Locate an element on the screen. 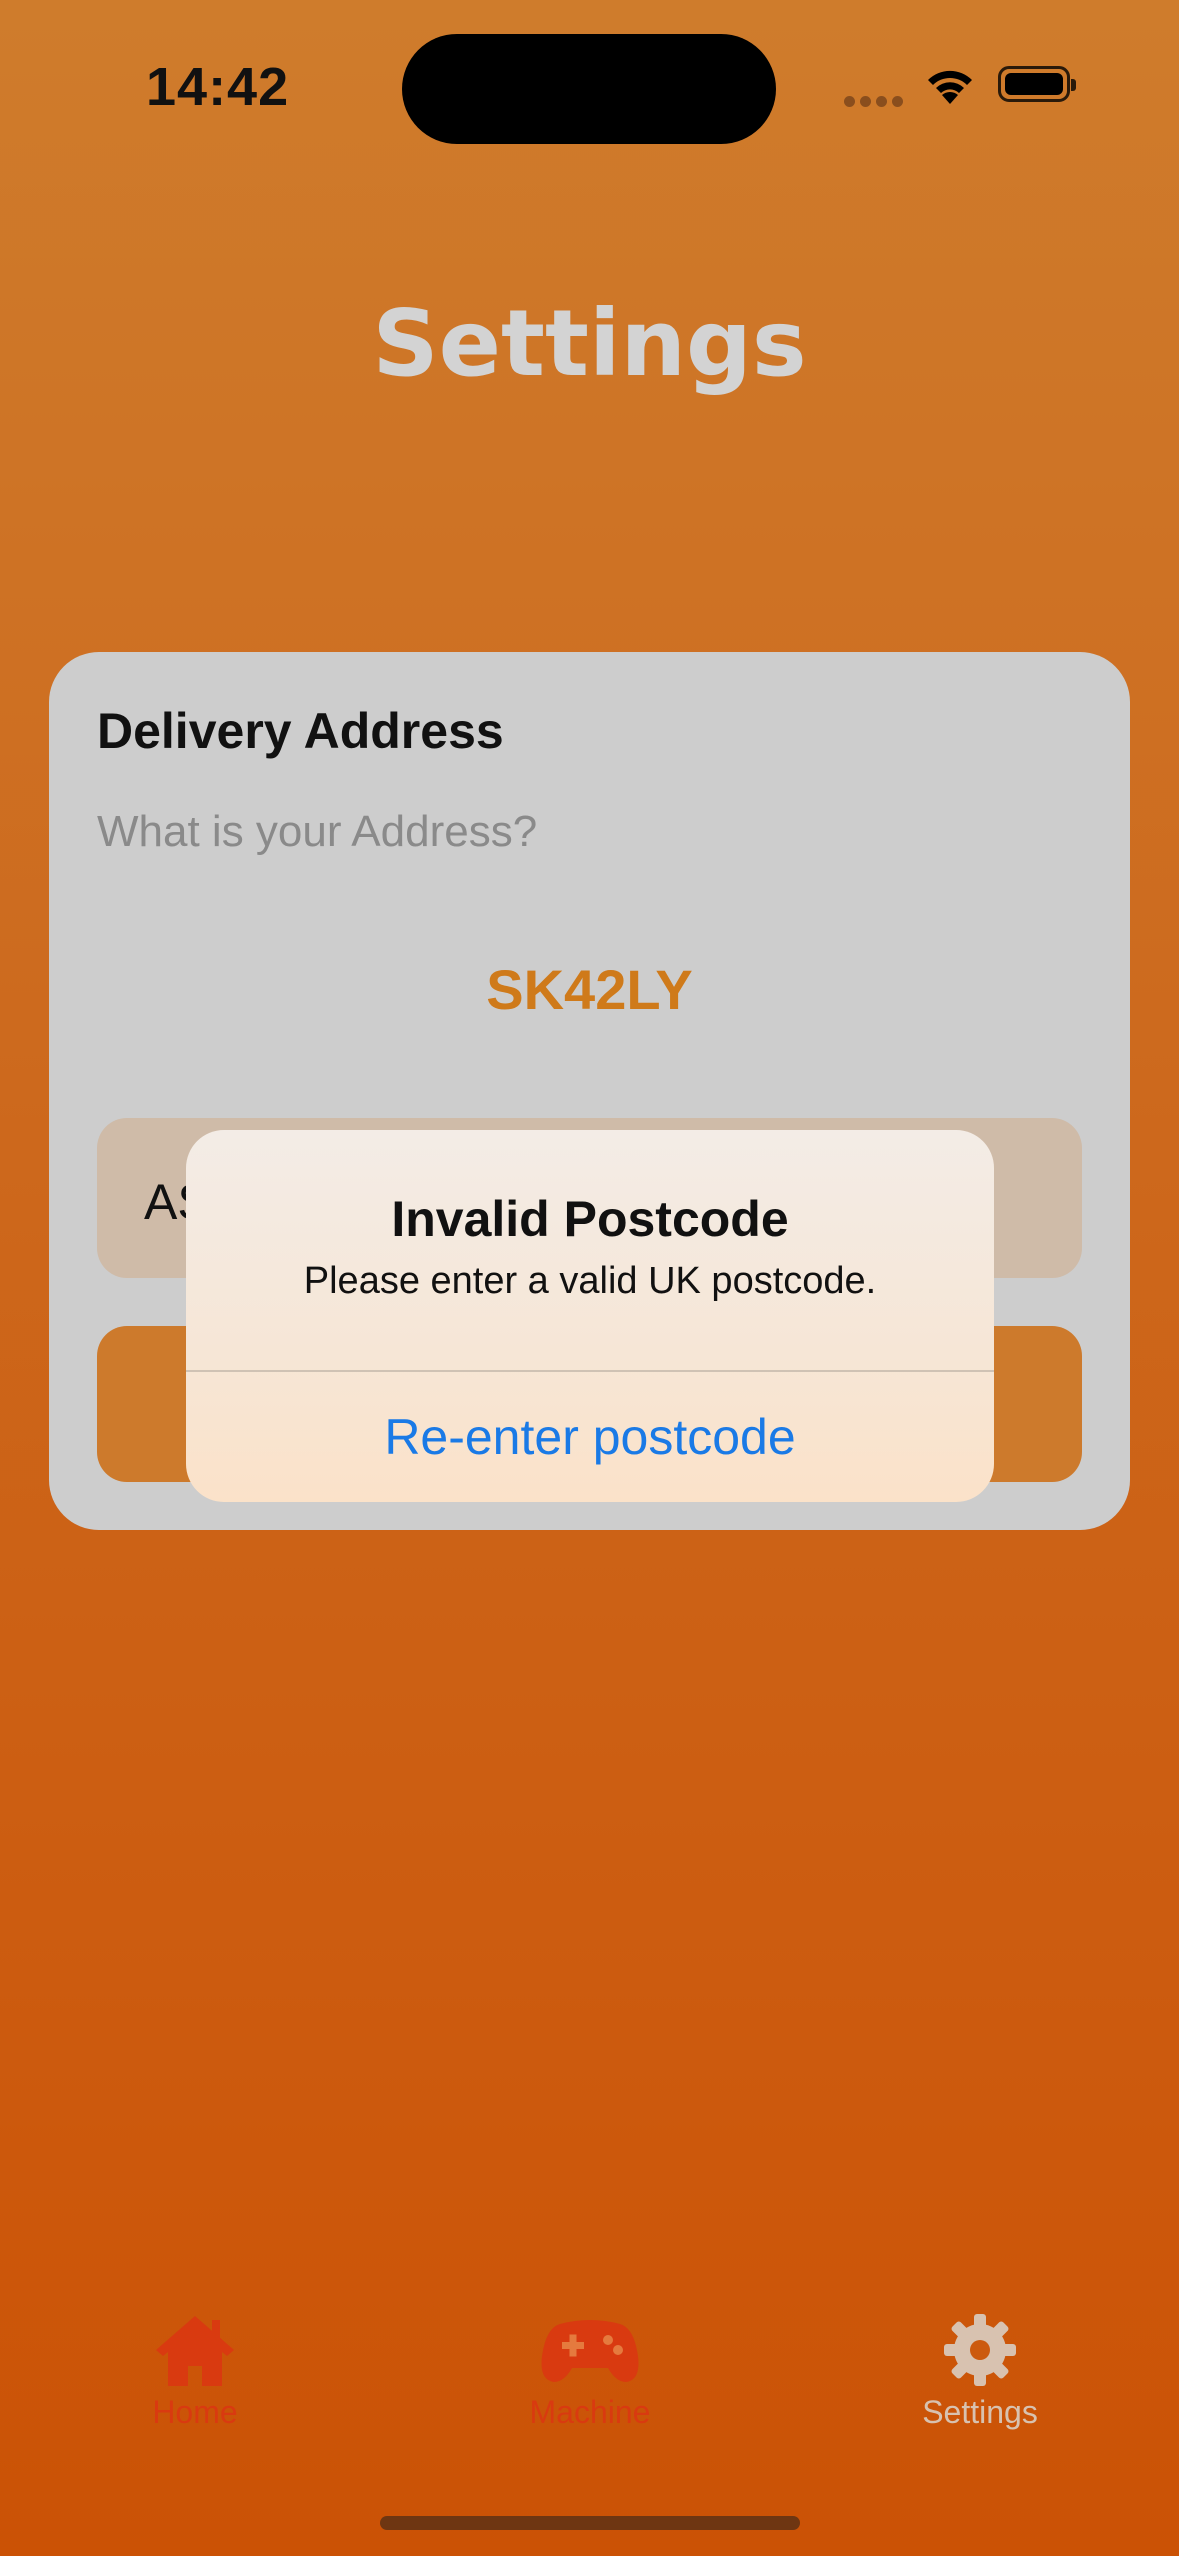 The image size is (1179, 2556). battery-icon is located at coordinates (1037, 84).